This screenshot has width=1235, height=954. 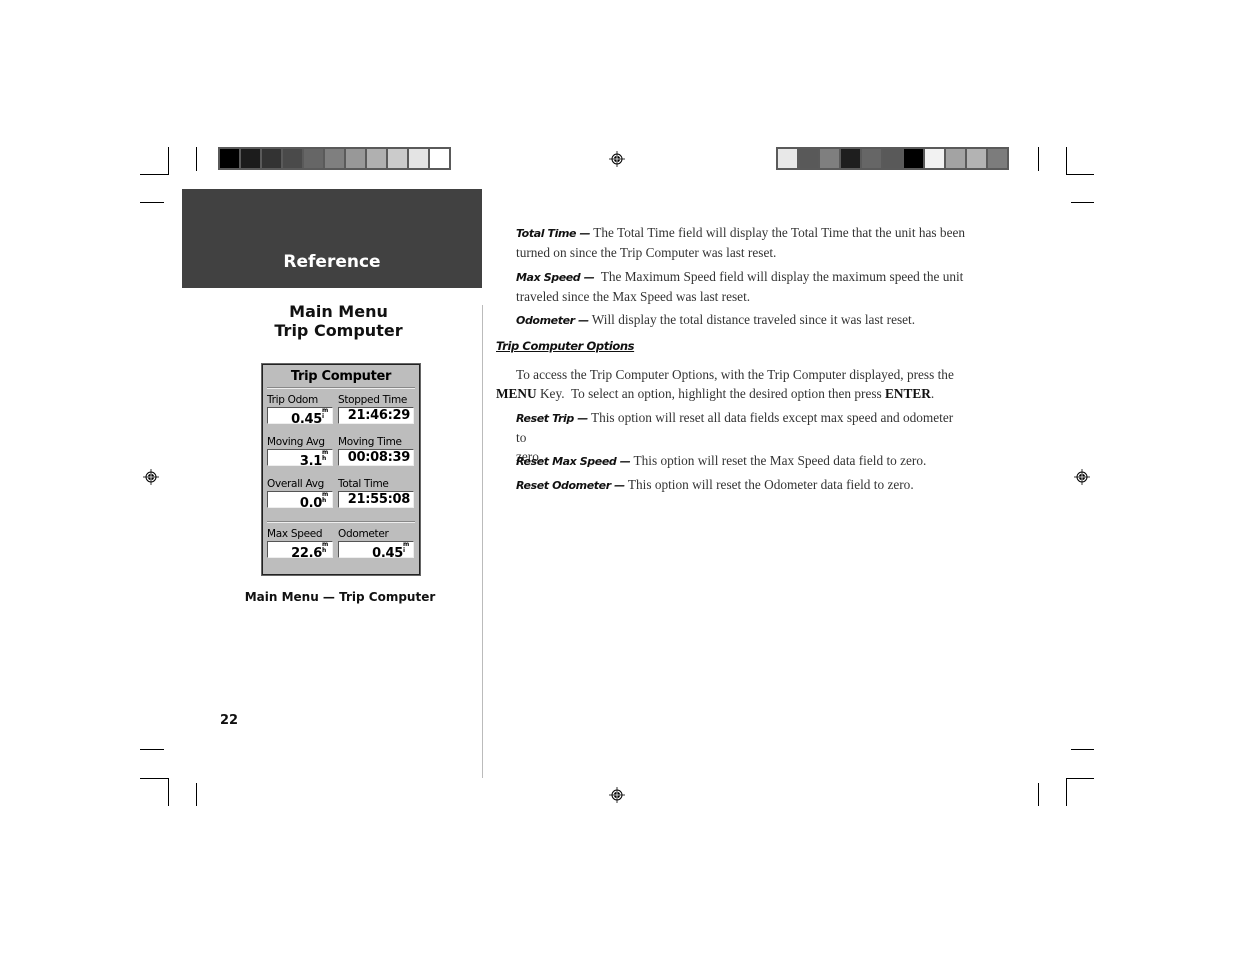 What do you see at coordinates (300, 551) in the screenshot?
I see `trip-field-value: 22.6m h` at bounding box center [300, 551].